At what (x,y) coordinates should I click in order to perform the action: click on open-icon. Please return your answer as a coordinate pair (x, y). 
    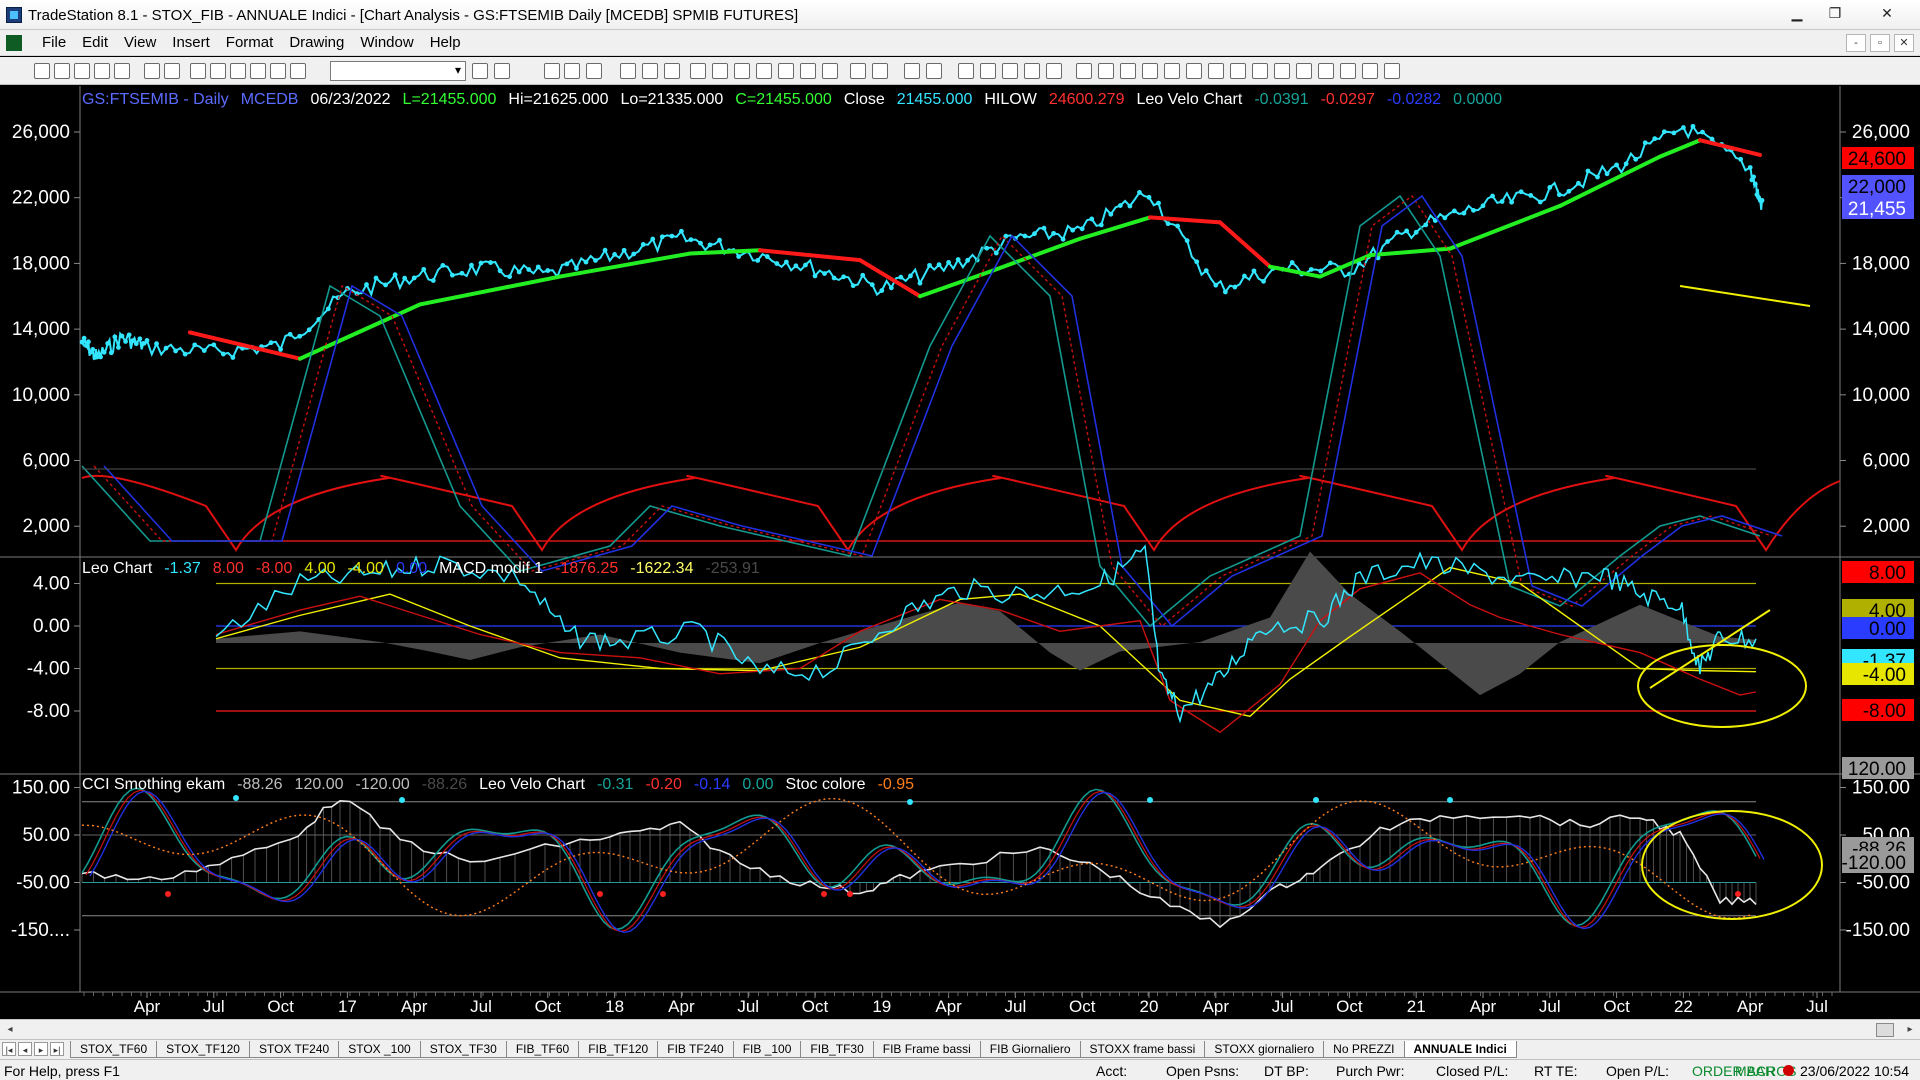
    Looking at the image, I should click on (82, 71).